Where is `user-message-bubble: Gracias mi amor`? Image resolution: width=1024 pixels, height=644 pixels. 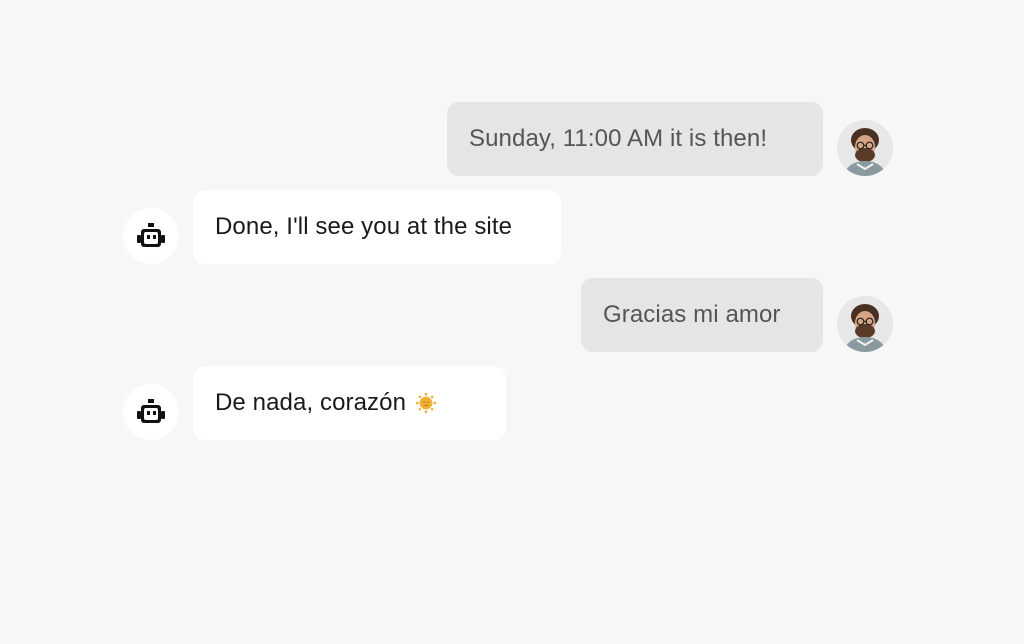 user-message-bubble: Gracias mi amor is located at coordinates (702, 315).